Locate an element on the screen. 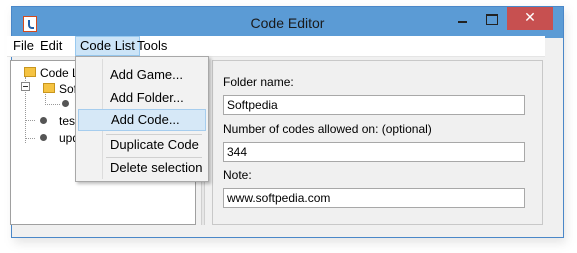 The width and height of the screenshot is (577, 253). menu-tools: Tools is located at coordinates (152, 46).